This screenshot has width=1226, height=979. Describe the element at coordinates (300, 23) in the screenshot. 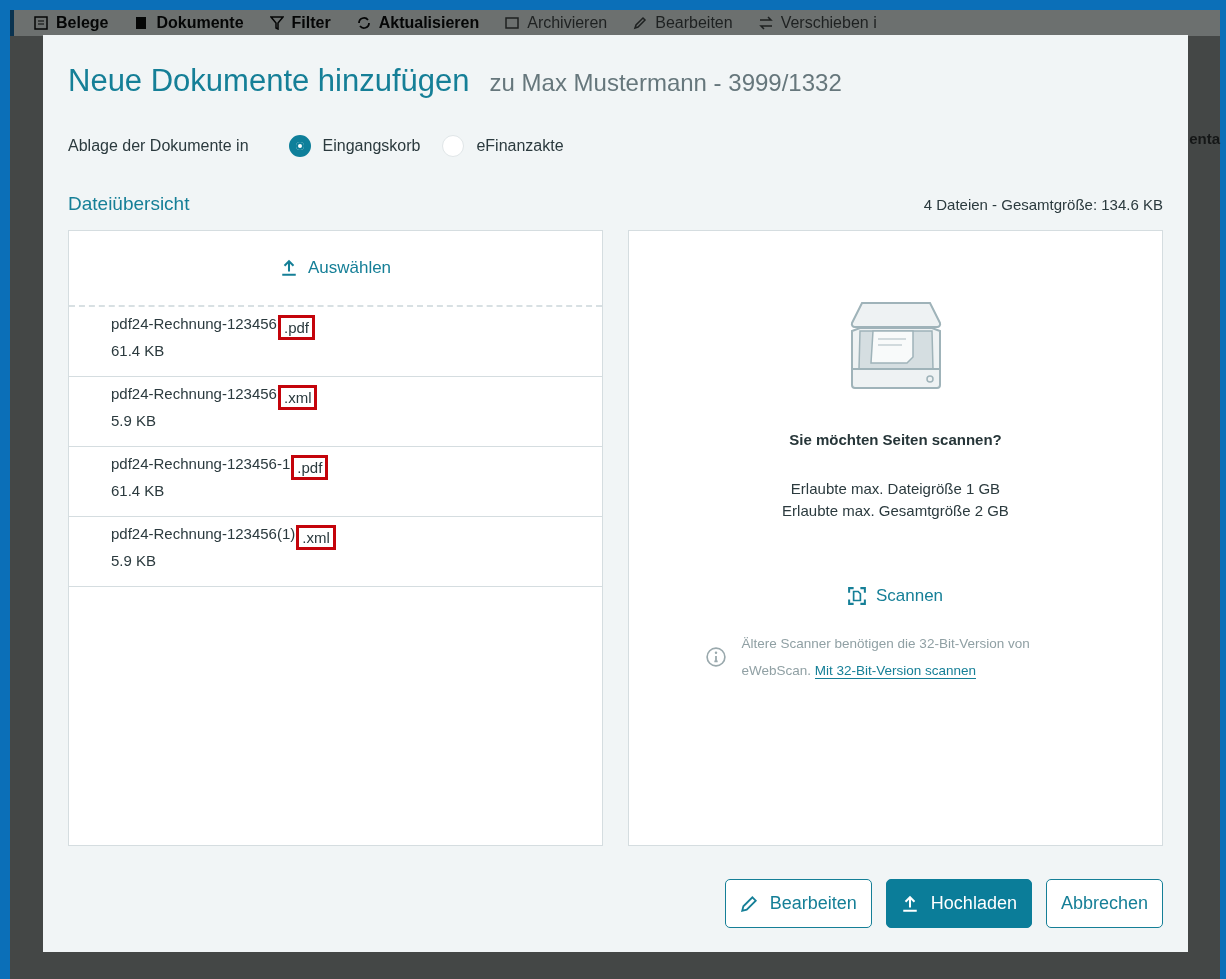

I see `toolbar-button: Filter` at that location.